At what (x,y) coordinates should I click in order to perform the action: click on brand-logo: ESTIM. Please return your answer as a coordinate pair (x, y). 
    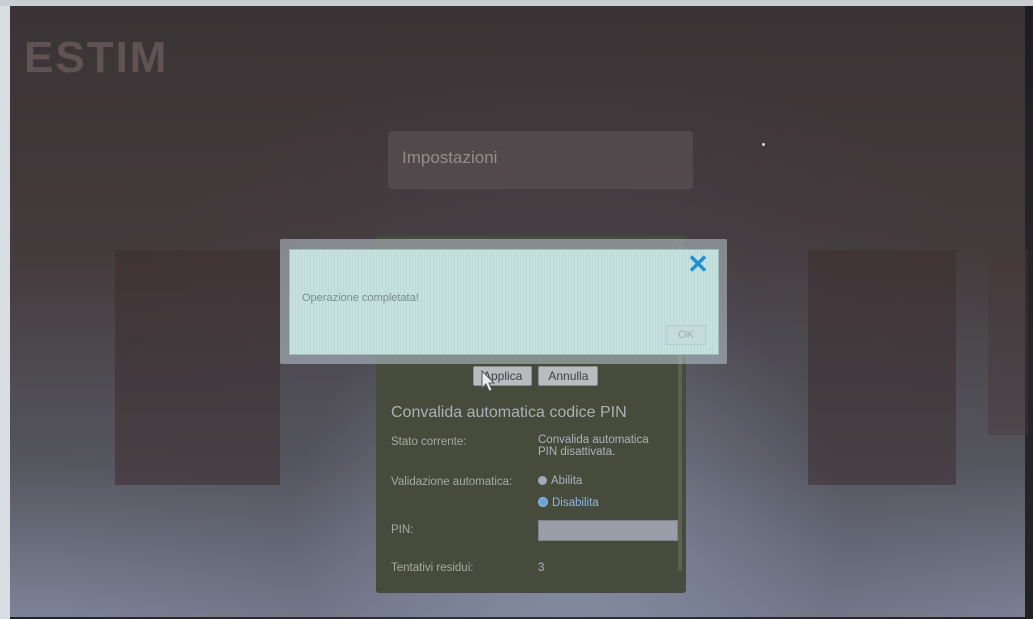
    Looking at the image, I should click on (96, 57).